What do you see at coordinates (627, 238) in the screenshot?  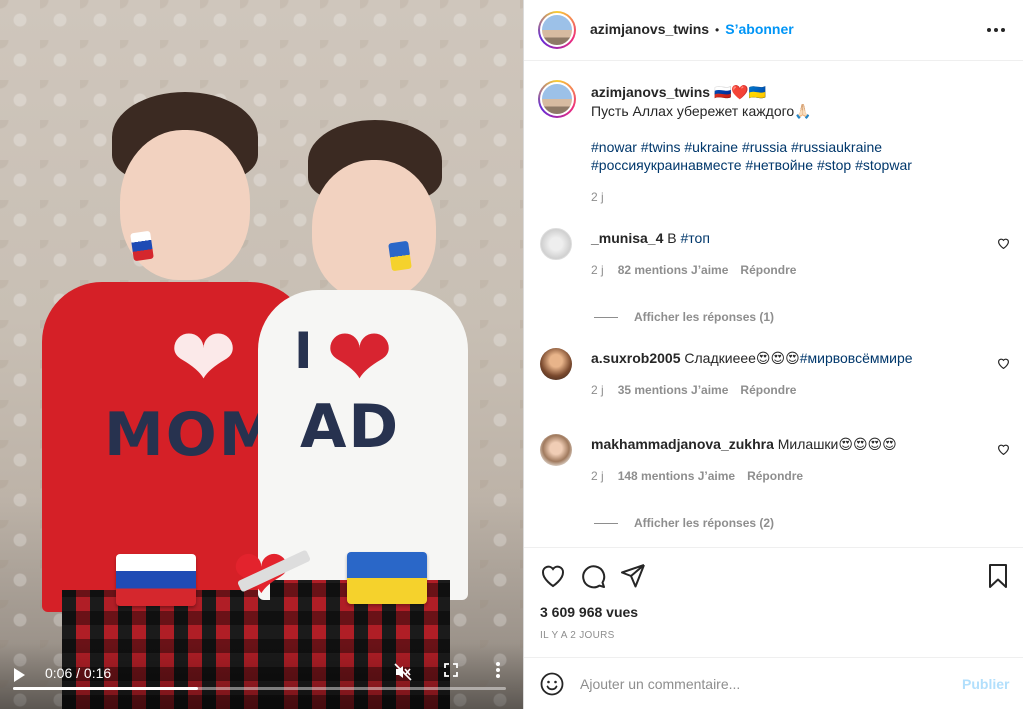 I see `comment-username: _munisa_4` at bounding box center [627, 238].